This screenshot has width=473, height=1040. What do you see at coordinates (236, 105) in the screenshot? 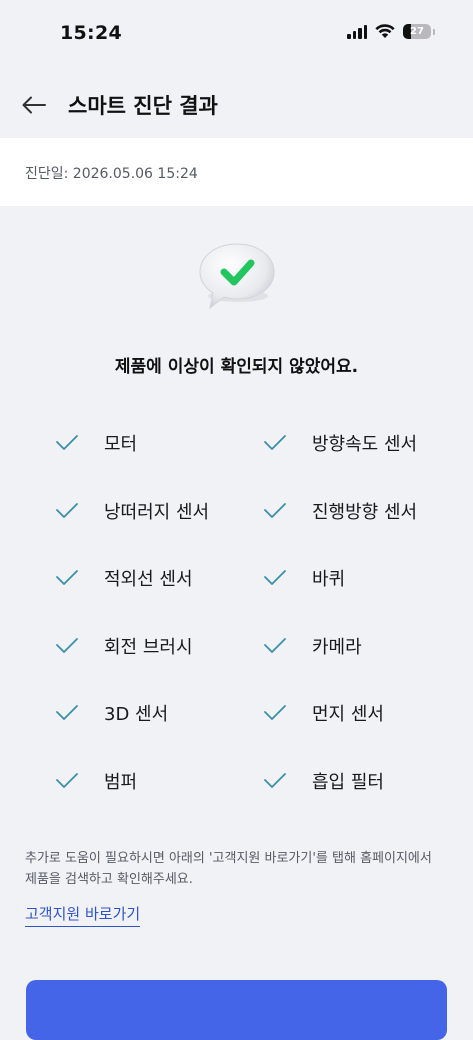
I see `app-header: 스마트 진단 결과` at bounding box center [236, 105].